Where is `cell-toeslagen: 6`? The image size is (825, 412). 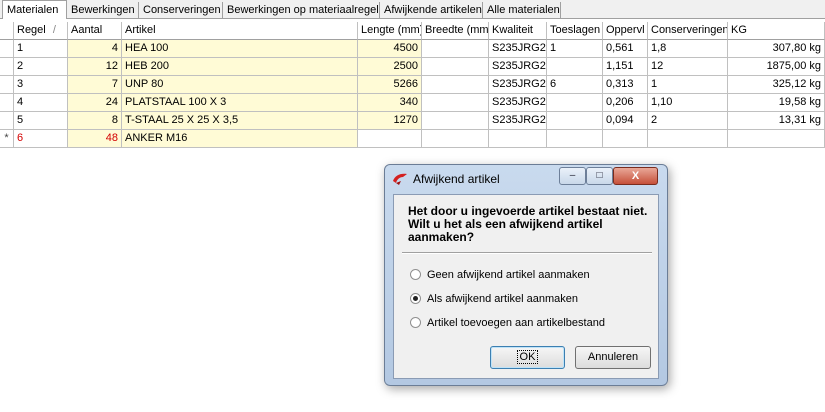 cell-toeslagen: 6 is located at coordinates (575, 85).